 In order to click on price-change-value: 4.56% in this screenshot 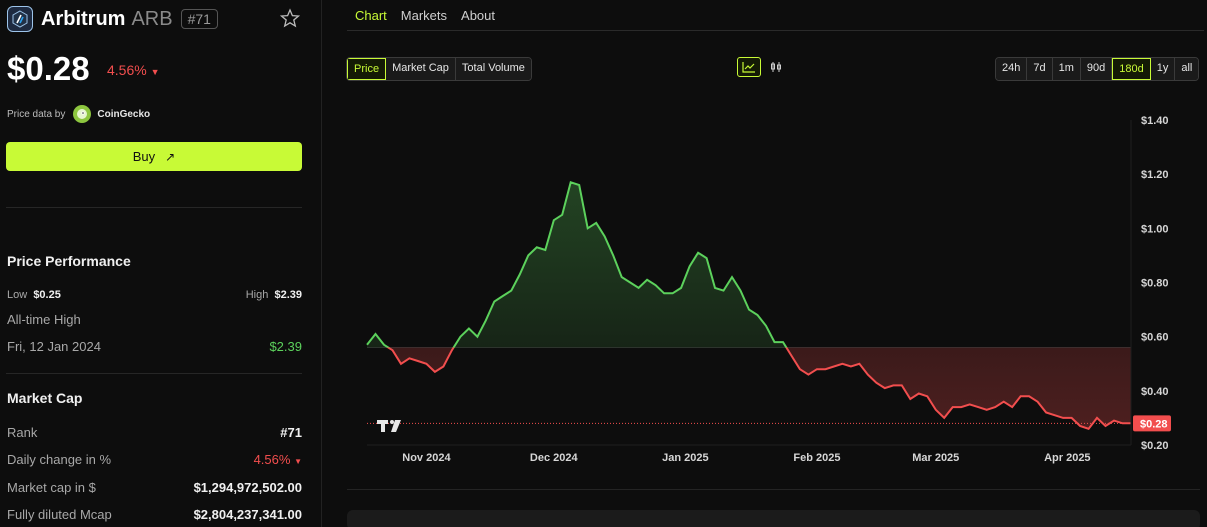, I will do `click(127, 70)`.